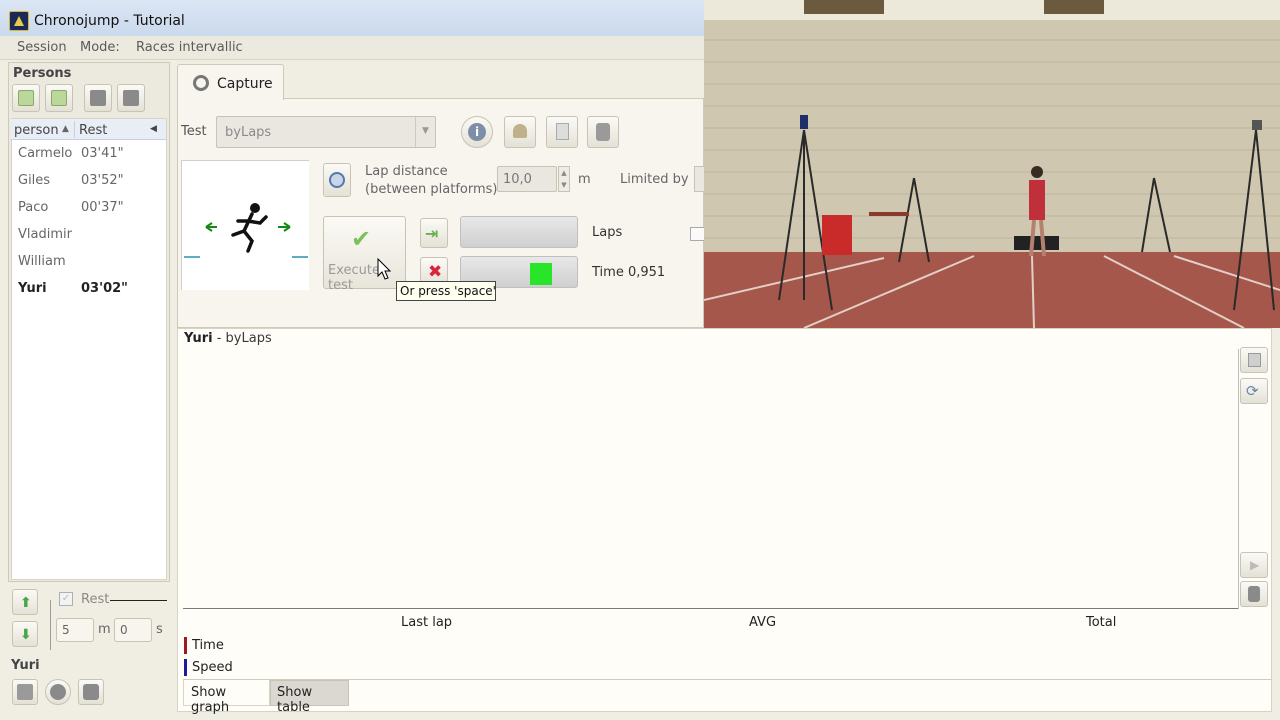 The width and height of the screenshot is (1280, 720). What do you see at coordinates (42, 261) in the screenshot?
I see `person-name: William` at bounding box center [42, 261].